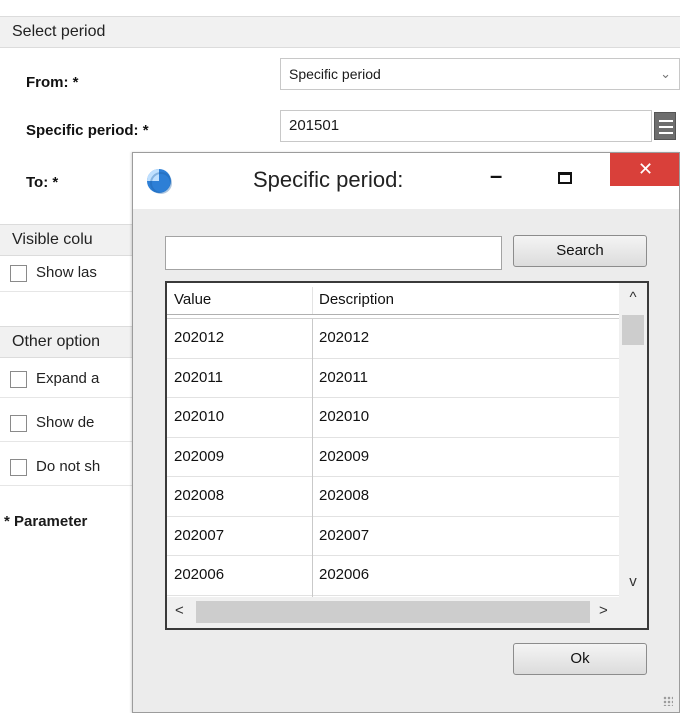 The image size is (680, 713). Describe the element at coordinates (580, 659) in the screenshot. I see `ok-button: Ok` at that location.